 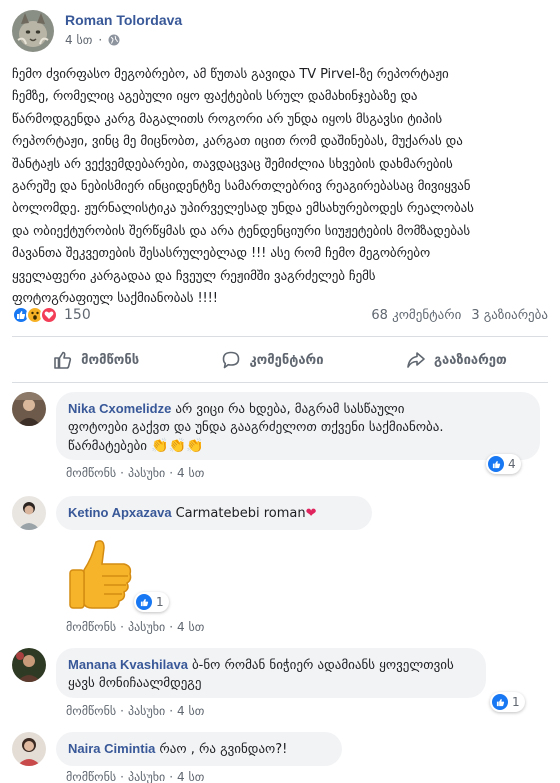 What do you see at coordinates (470, 360) in the screenshot?
I see `share-label: გააზიარეთ` at bounding box center [470, 360].